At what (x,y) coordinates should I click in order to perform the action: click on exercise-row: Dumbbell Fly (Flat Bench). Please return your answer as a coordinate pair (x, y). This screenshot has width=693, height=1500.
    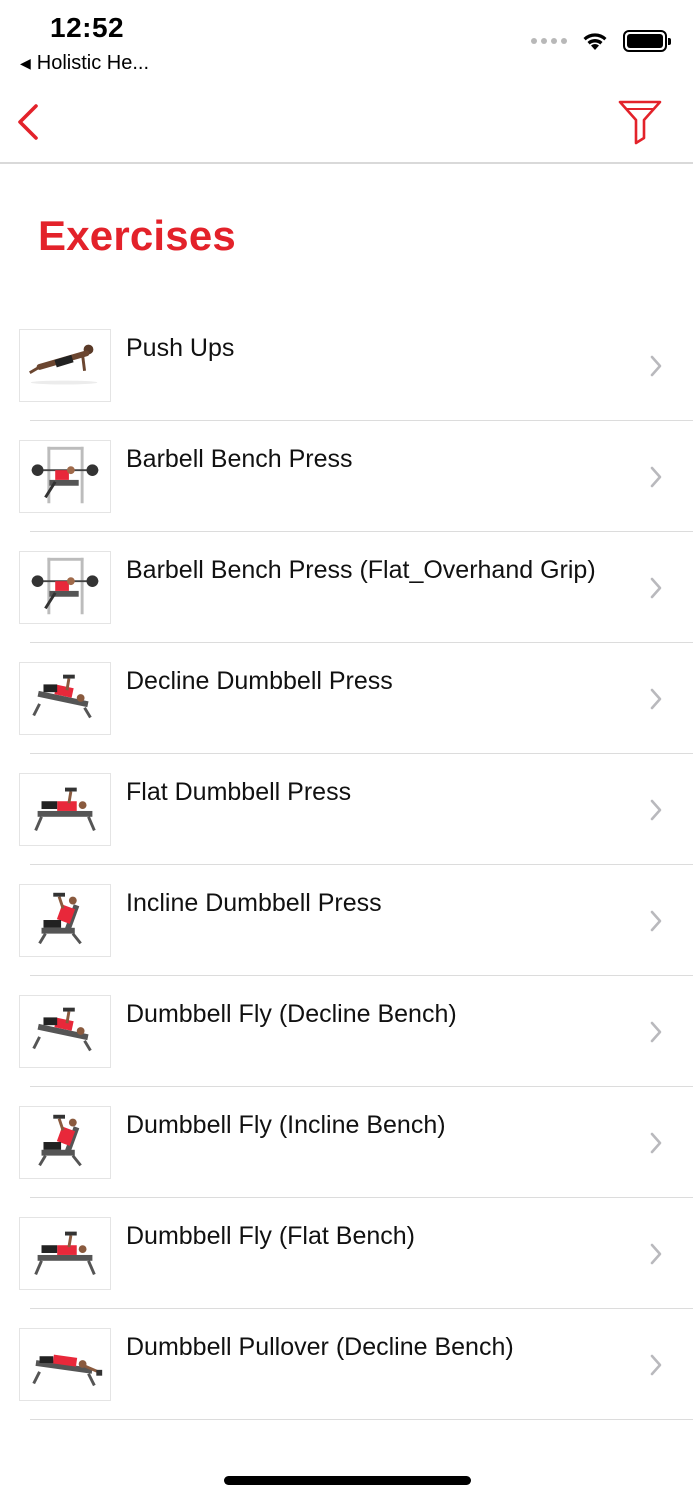
    Looking at the image, I should click on (346, 1253).